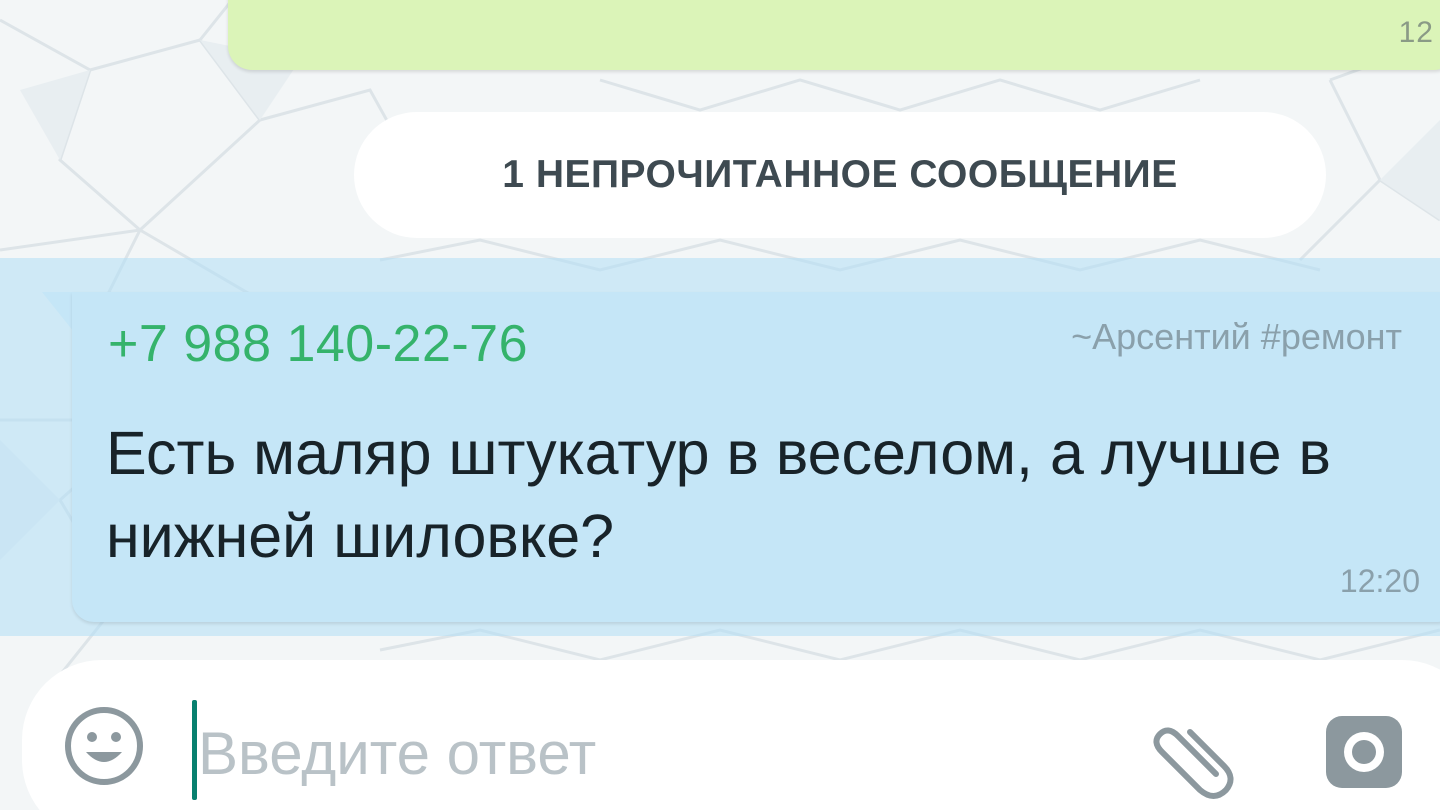  Describe the element at coordinates (1364, 752) in the screenshot. I see `camera-icon` at that location.